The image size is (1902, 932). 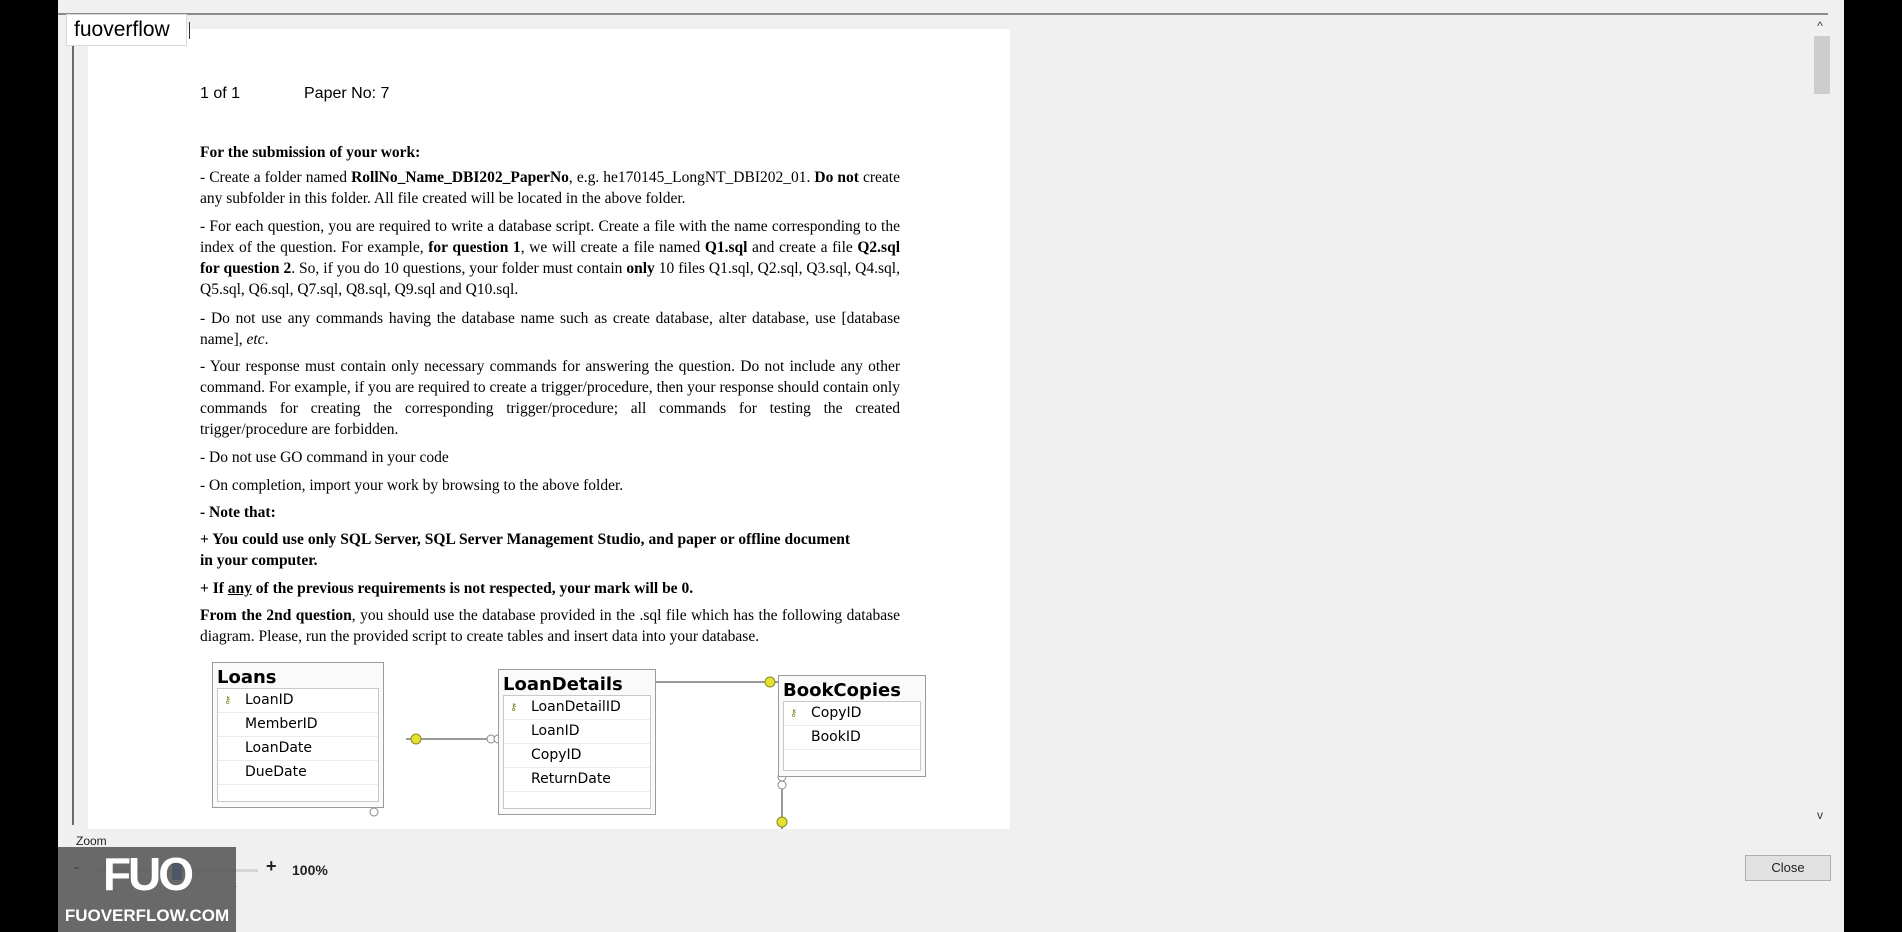 I want to click on column-list: ⚷ CopyID BookID, so click(x=852, y=736).